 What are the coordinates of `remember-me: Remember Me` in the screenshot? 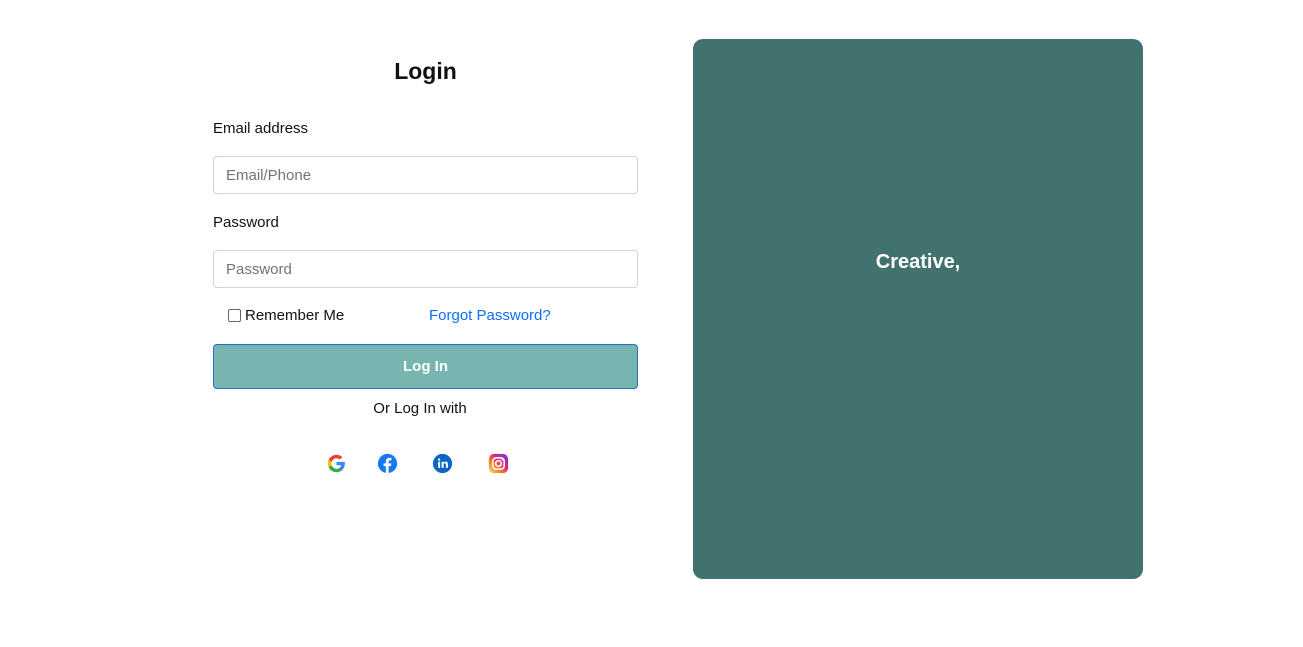 It's located at (286, 315).